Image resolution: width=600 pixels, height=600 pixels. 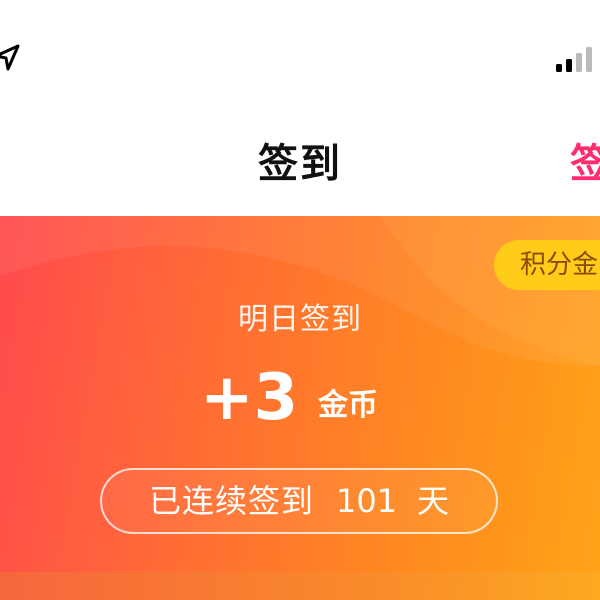 I want to click on streak-pill: 已连续签到 101 天, so click(x=299, y=501).